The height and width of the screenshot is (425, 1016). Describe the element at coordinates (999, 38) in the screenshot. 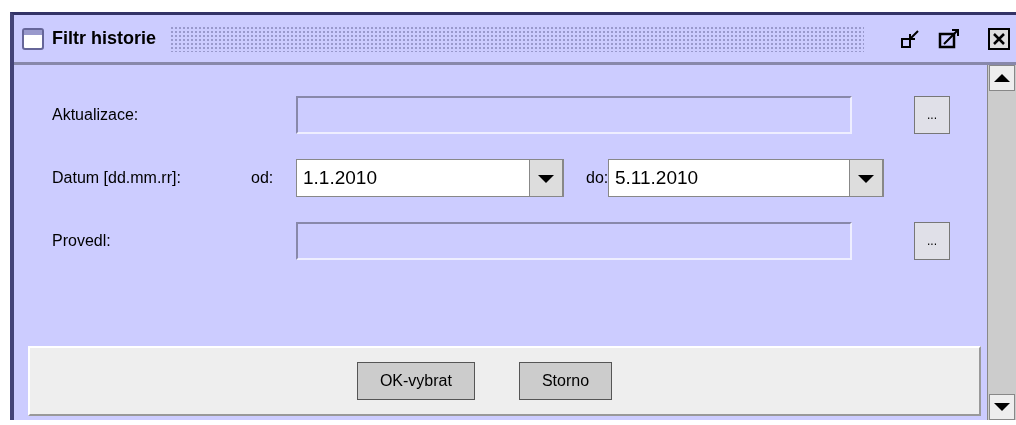

I see `close-icon` at that location.